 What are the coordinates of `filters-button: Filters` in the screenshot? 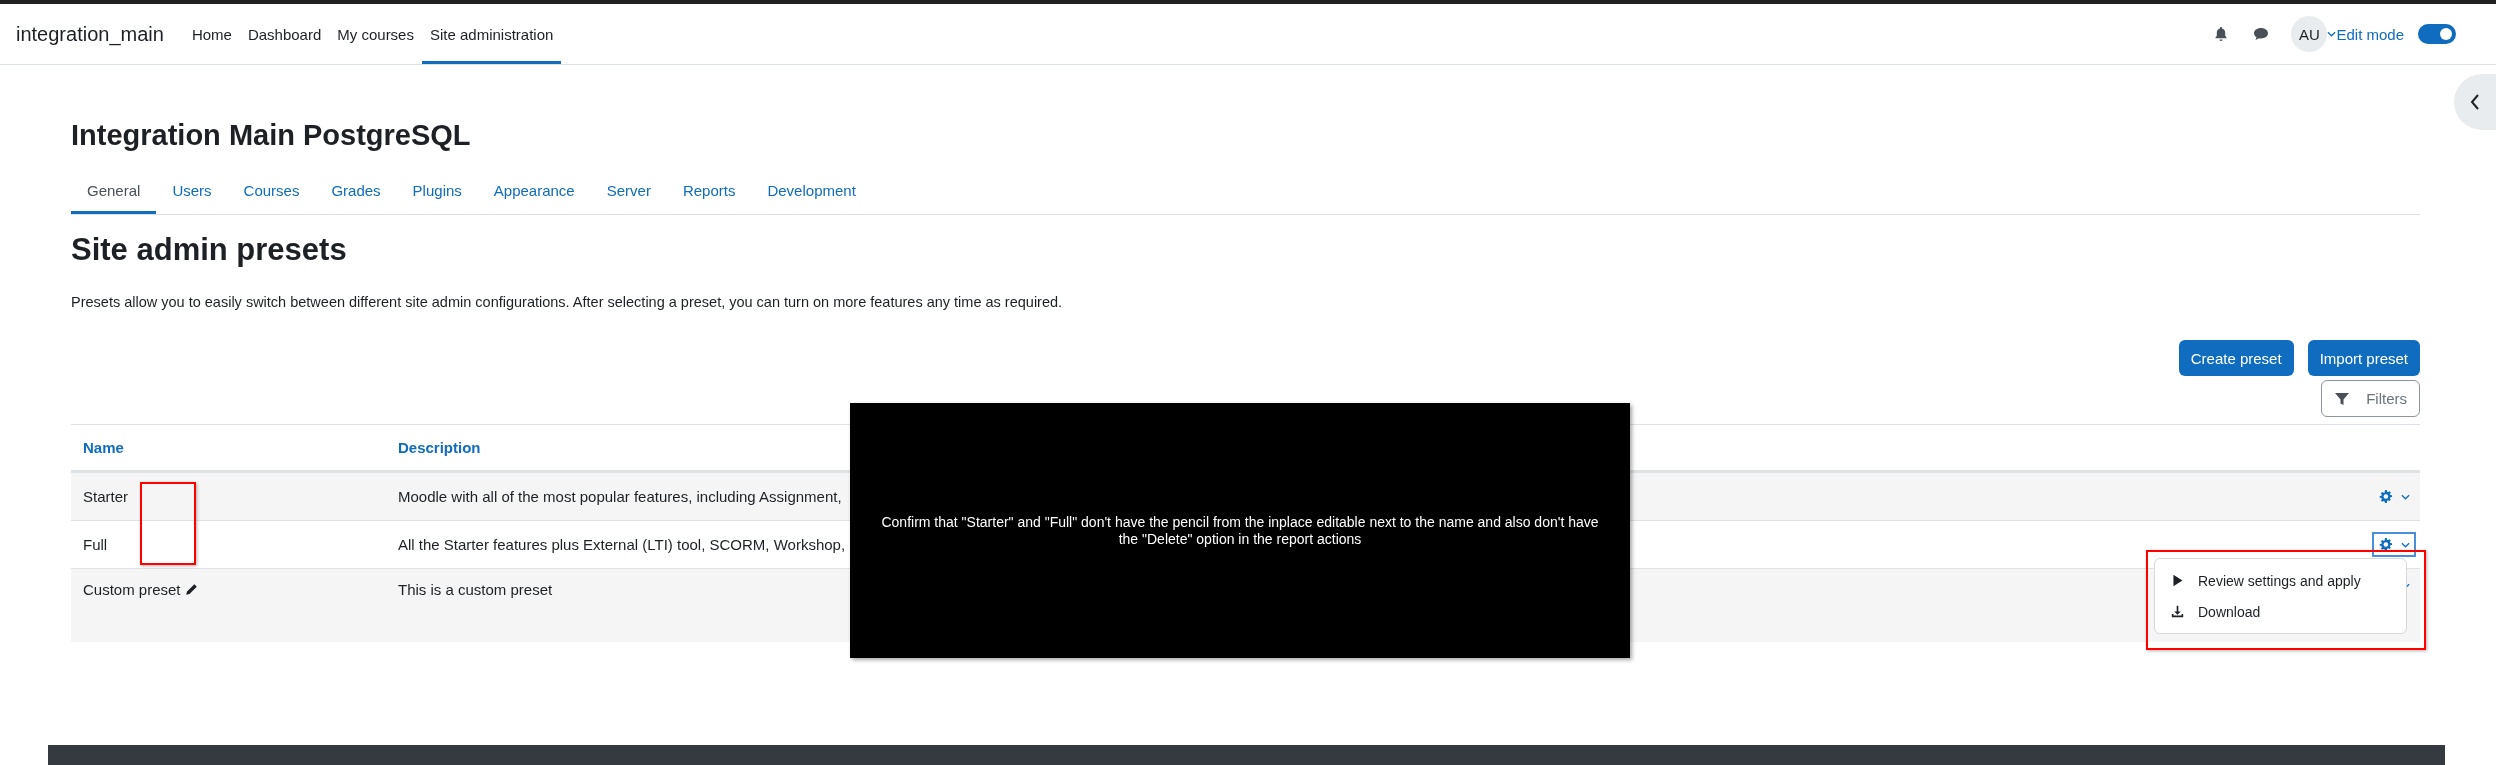 It's located at (2370, 398).